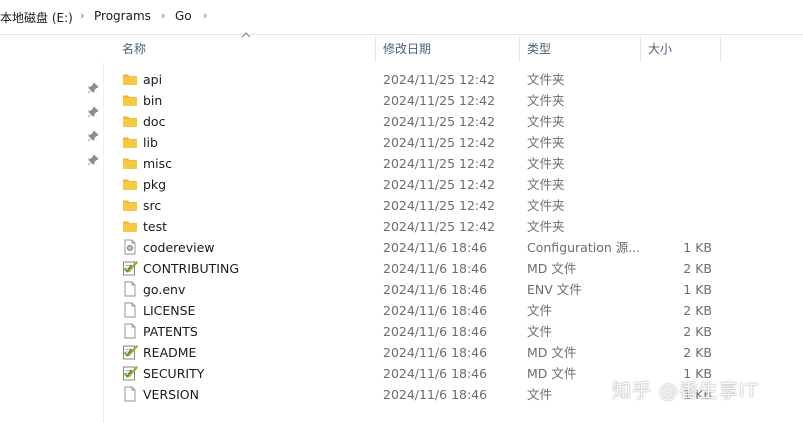  Describe the element at coordinates (164, 289) in the screenshot. I see `file-name: go.env` at that location.